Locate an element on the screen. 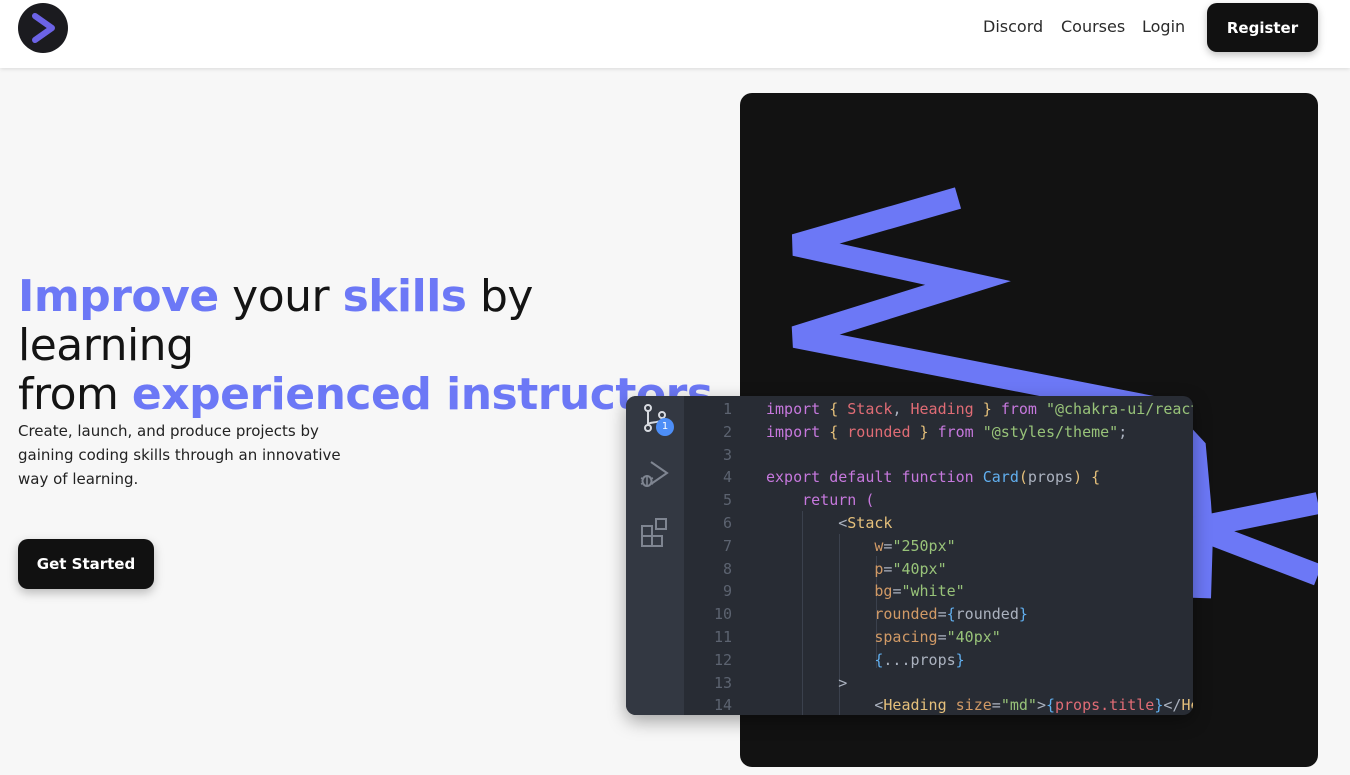 This screenshot has height=775, width=1350. line-number: 10 is located at coordinates (722, 614).